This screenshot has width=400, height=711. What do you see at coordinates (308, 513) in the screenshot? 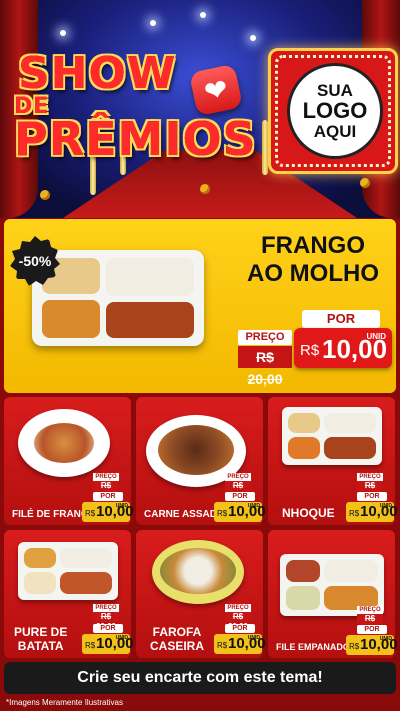
I see `product-name: NHOQUE` at bounding box center [308, 513].